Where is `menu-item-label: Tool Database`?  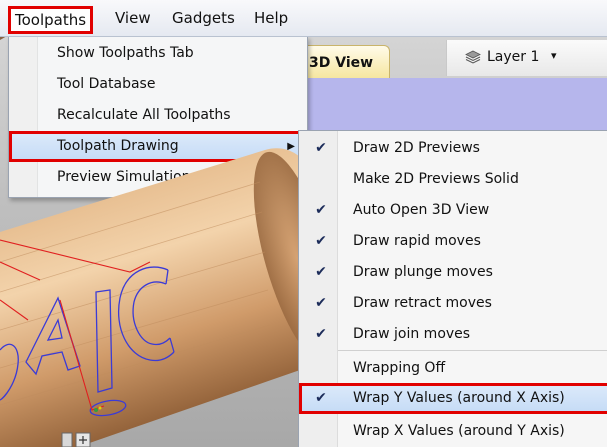
menu-item-label: Tool Database is located at coordinates (106, 84).